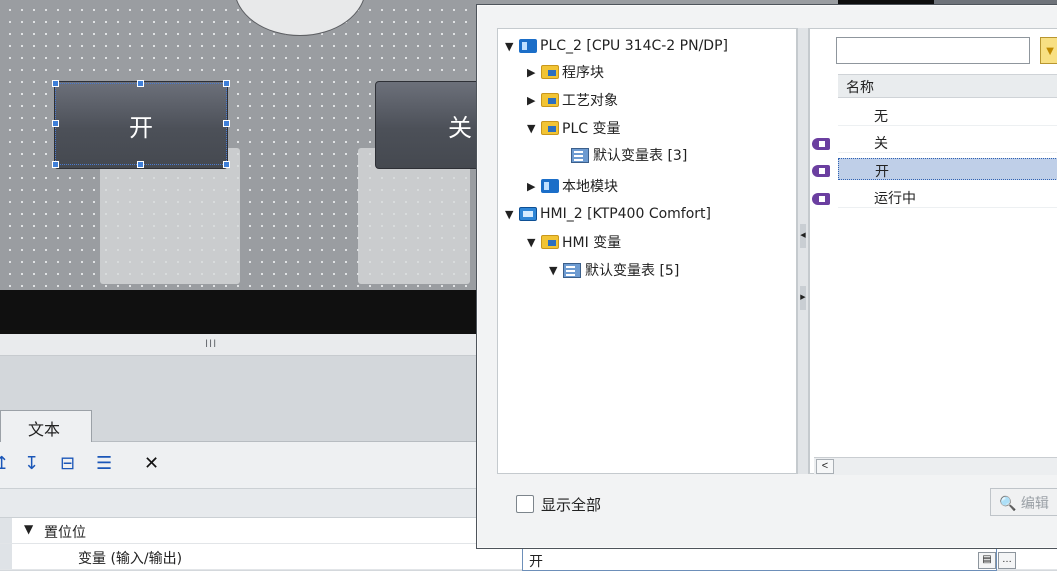  I want to click on show-all-label: 显示全部, so click(571, 505).